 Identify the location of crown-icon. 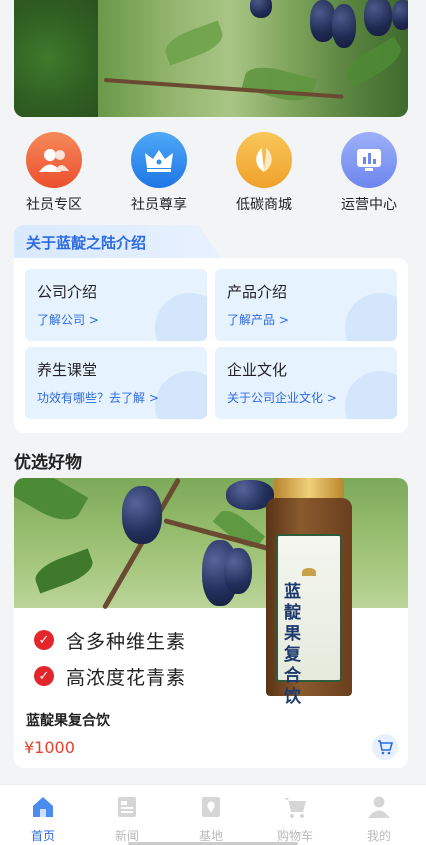
(159, 160).